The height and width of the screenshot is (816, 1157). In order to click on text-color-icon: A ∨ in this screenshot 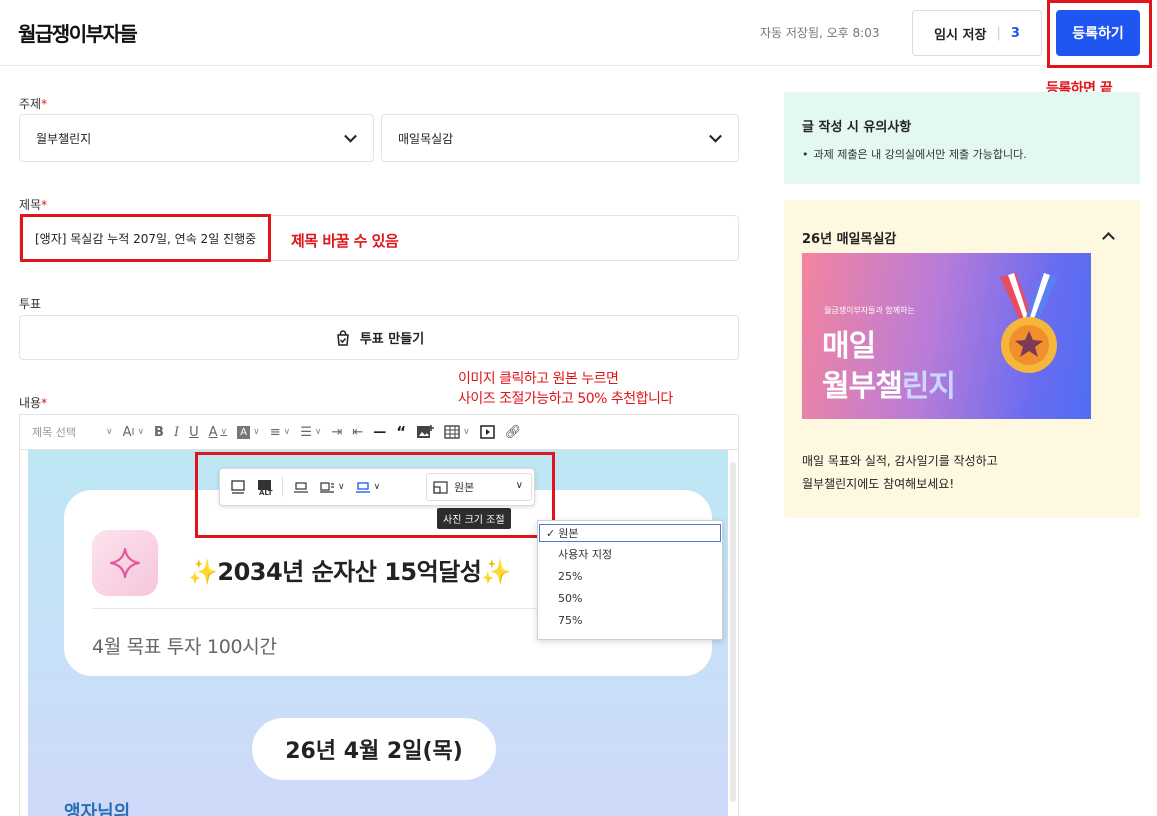, I will do `click(218, 432)`.